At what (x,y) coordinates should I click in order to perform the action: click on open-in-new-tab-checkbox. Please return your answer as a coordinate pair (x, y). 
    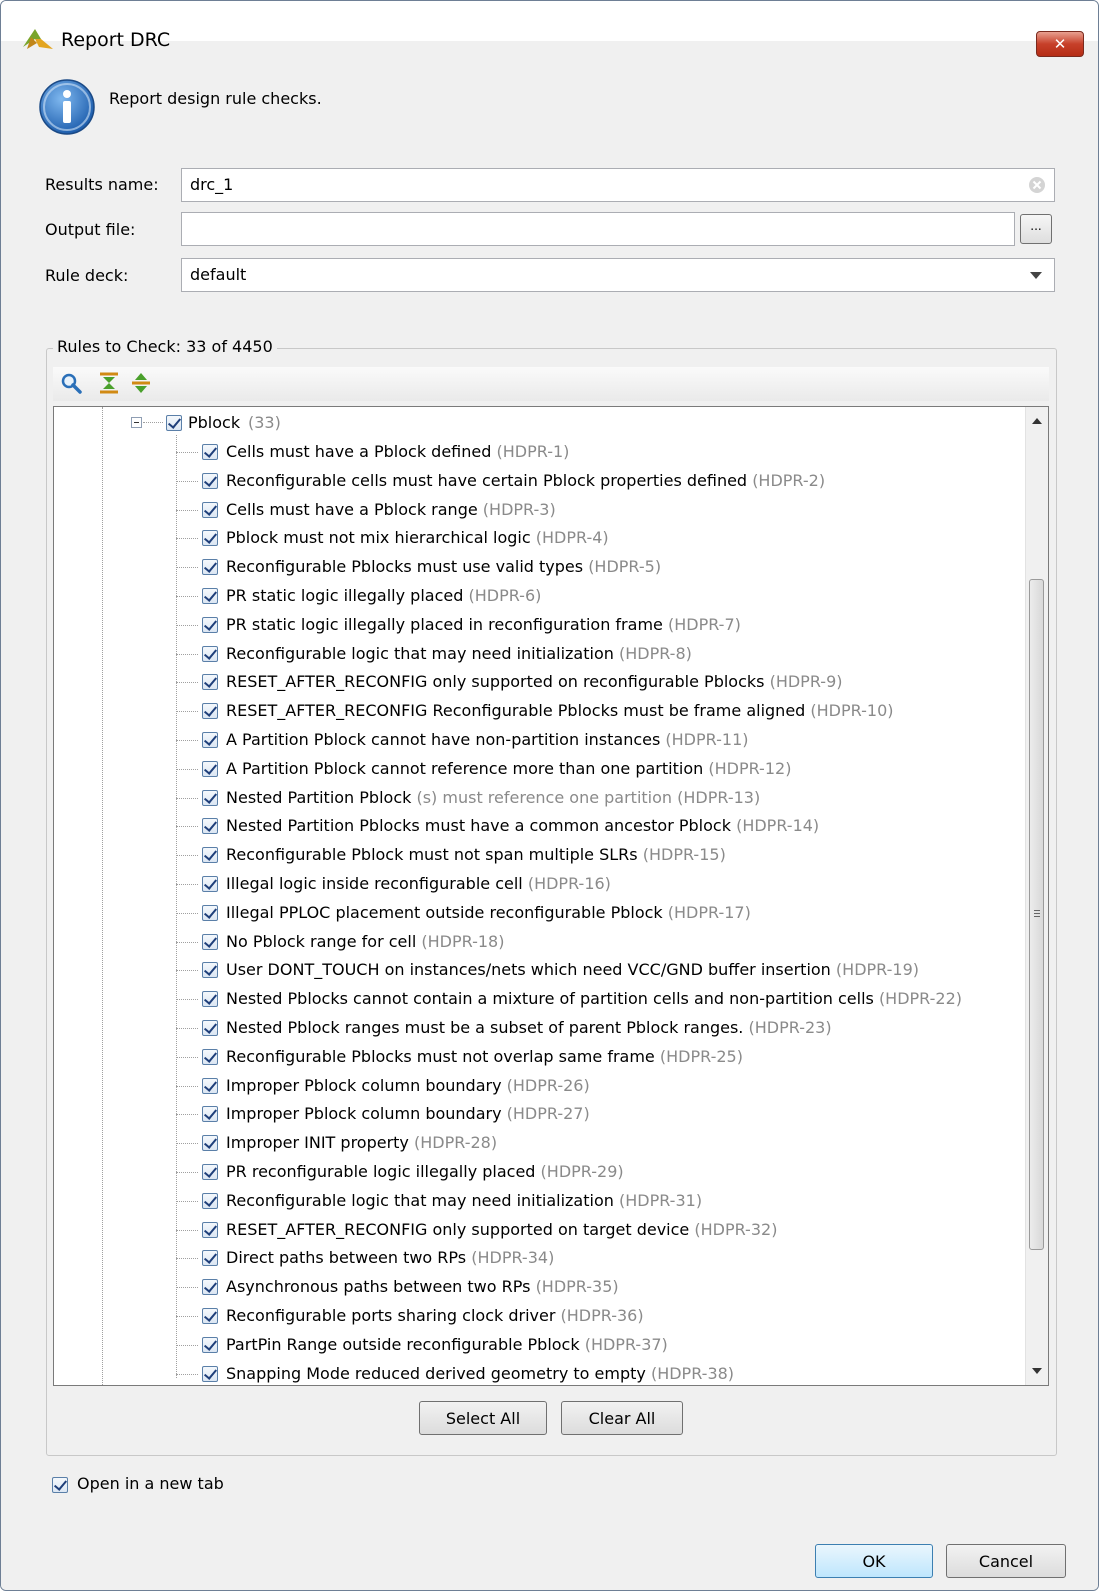
    Looking at the image, I should click on (60, 1485).